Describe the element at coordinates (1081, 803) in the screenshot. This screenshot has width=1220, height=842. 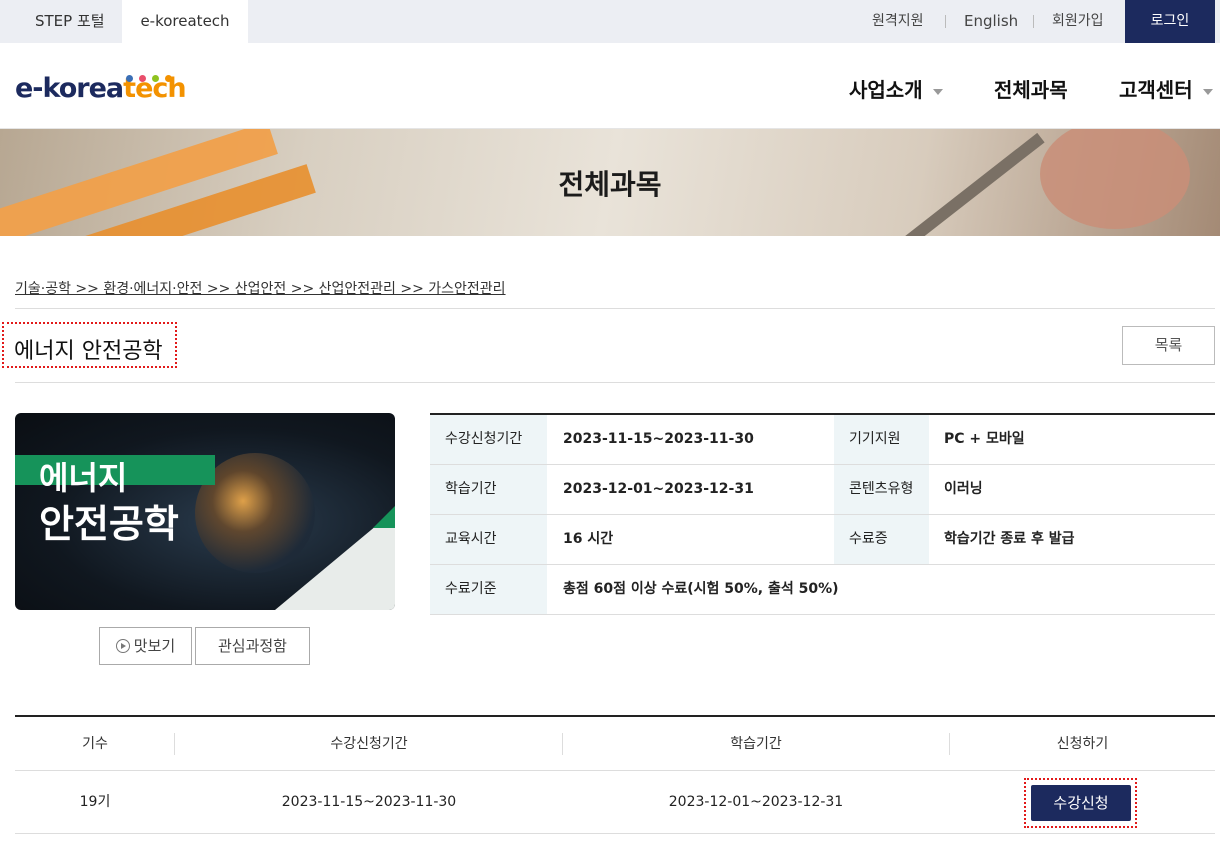
I see `enroll-button: 수강신청` at that location.